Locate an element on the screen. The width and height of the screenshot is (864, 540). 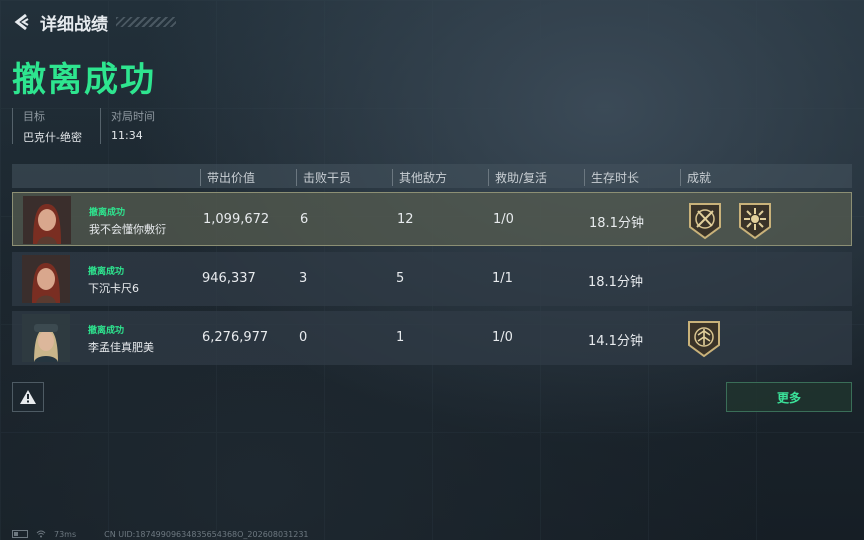
other-enemies: 5 is located at coordinates (400, 278).